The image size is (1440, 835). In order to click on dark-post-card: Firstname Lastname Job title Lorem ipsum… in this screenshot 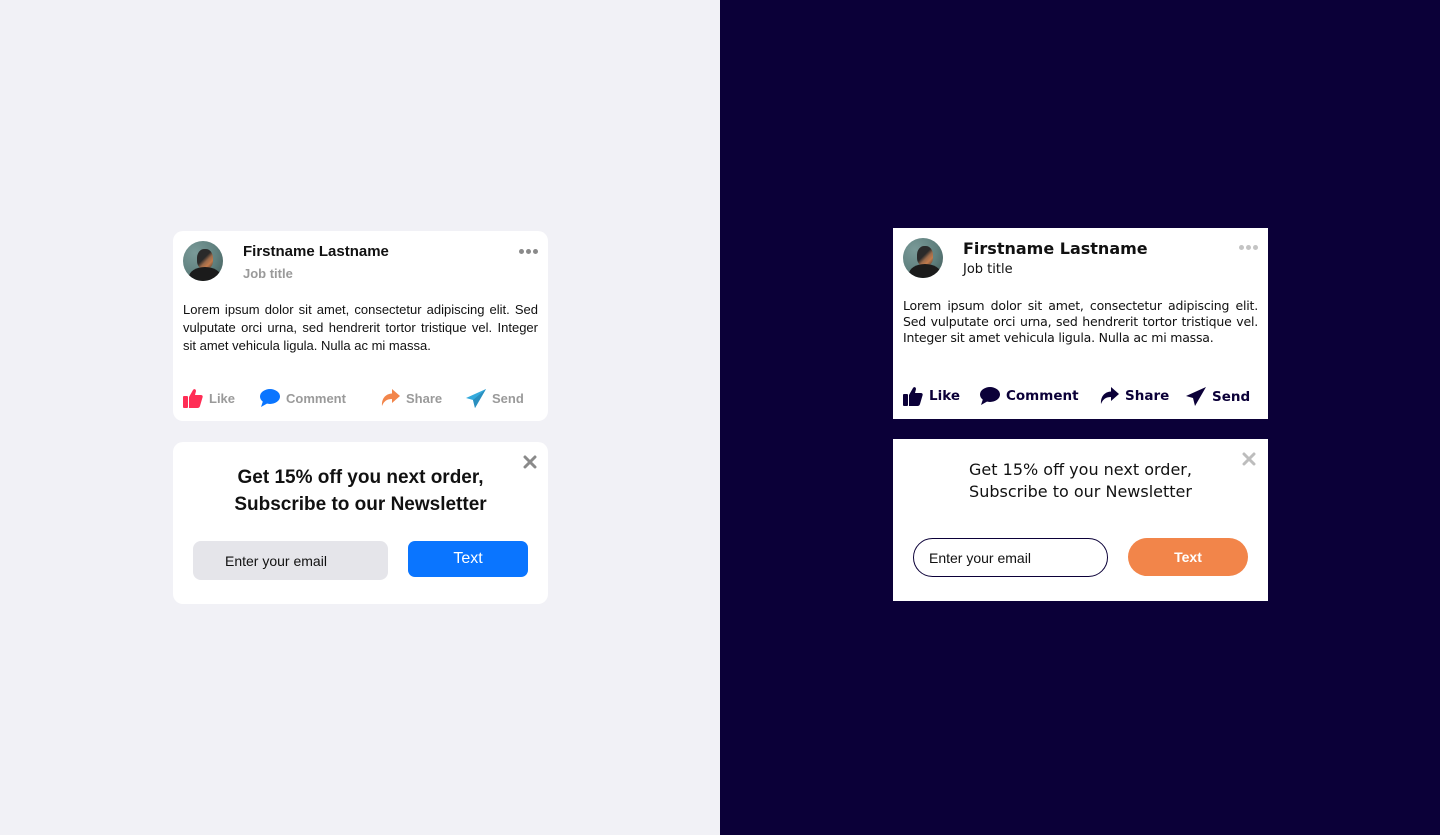, I will do `click(1080, 323)`.